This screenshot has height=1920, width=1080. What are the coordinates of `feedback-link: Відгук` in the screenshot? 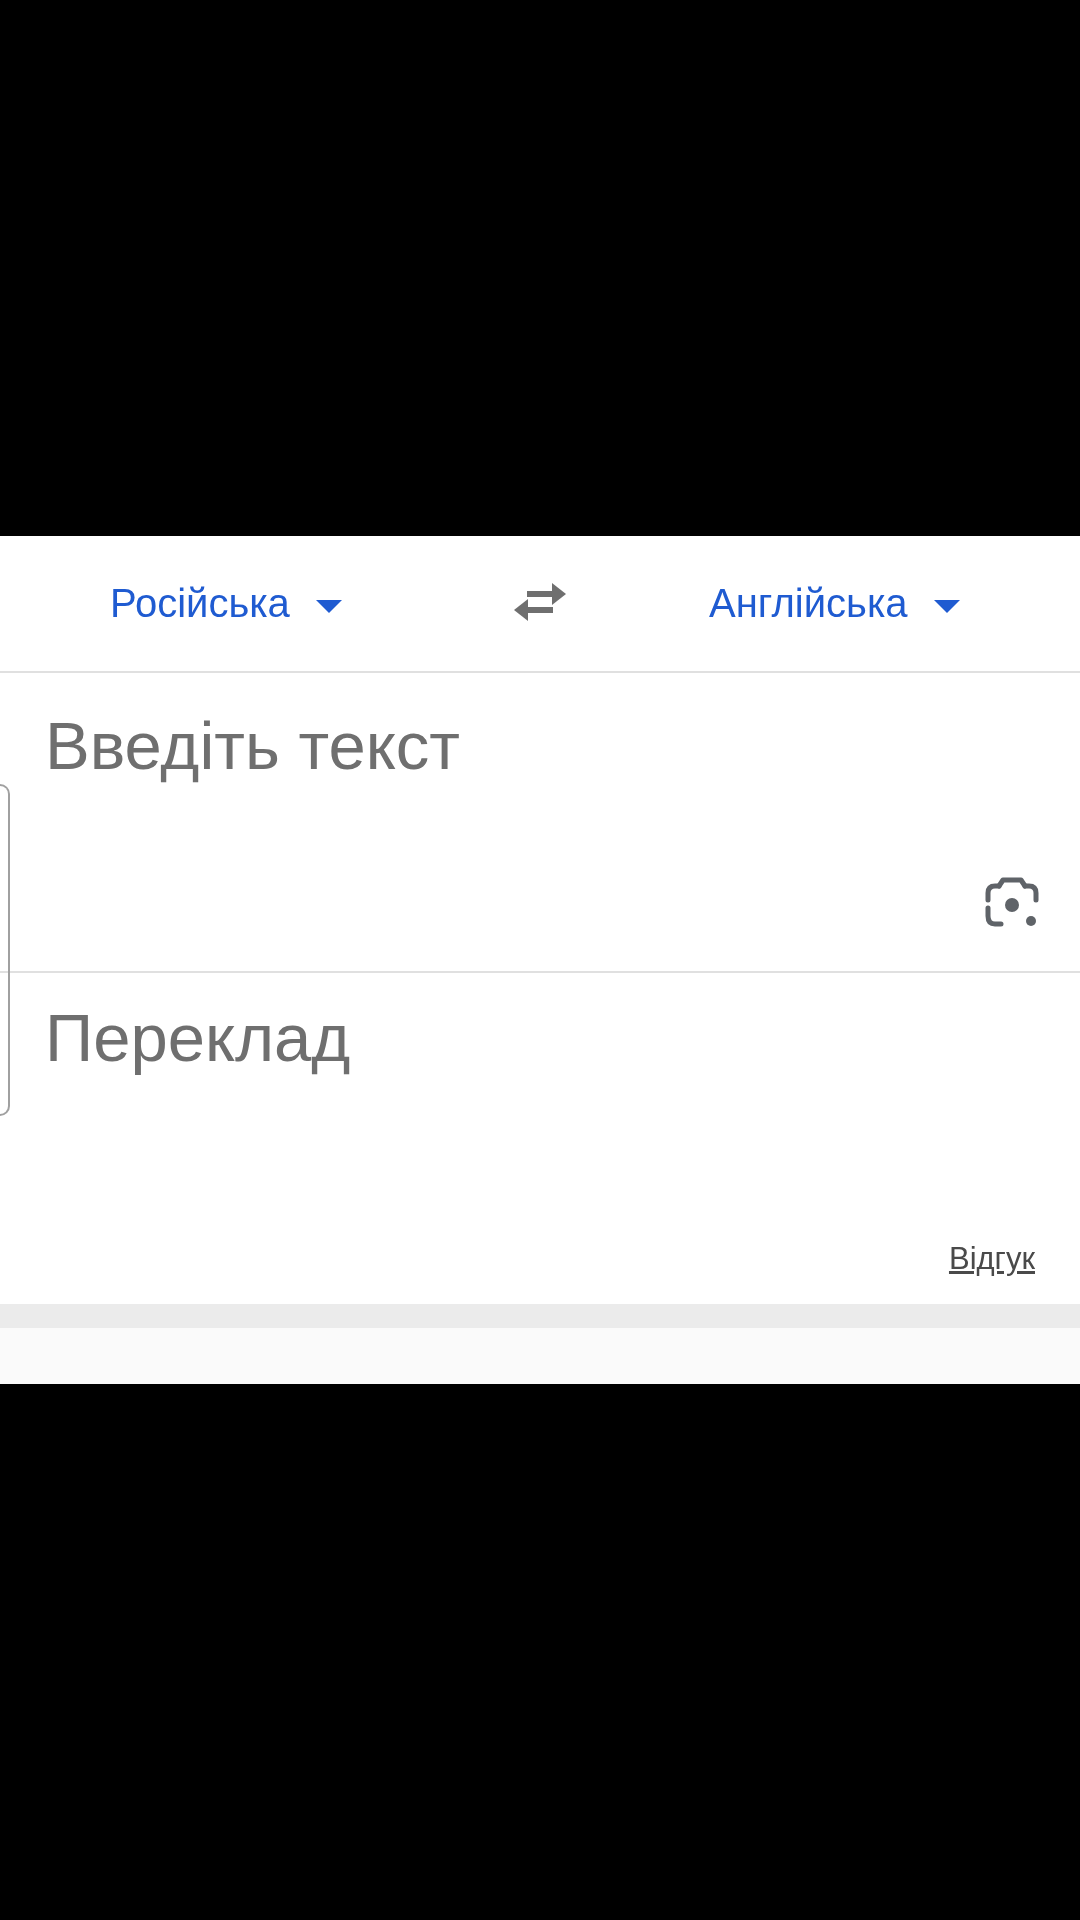 It's located at (991, 1259).